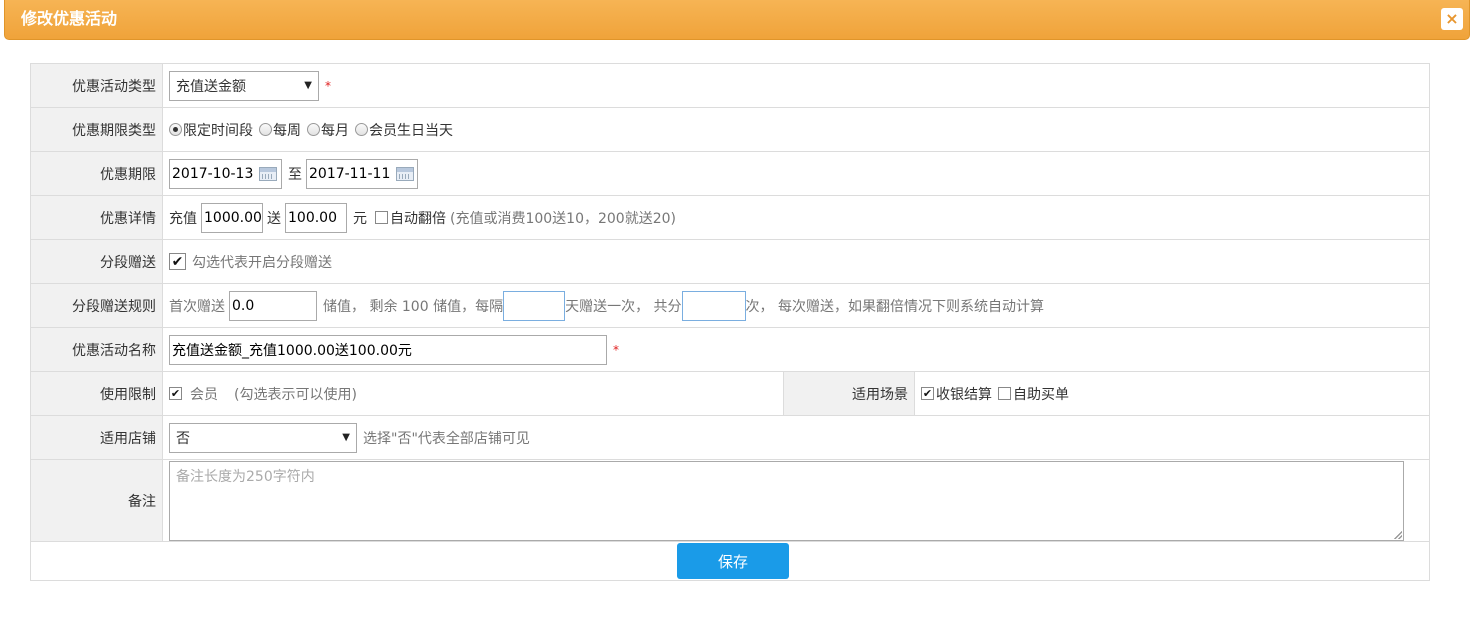 This screenshot has height=622, width=1476. I want to click on recharge-label: 充值, so click(183, 218).